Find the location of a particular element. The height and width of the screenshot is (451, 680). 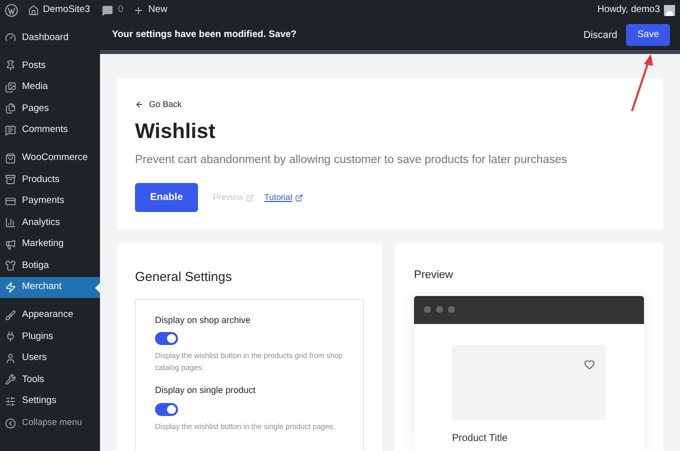

dashboard-icon is located at coordinates (10, 38).